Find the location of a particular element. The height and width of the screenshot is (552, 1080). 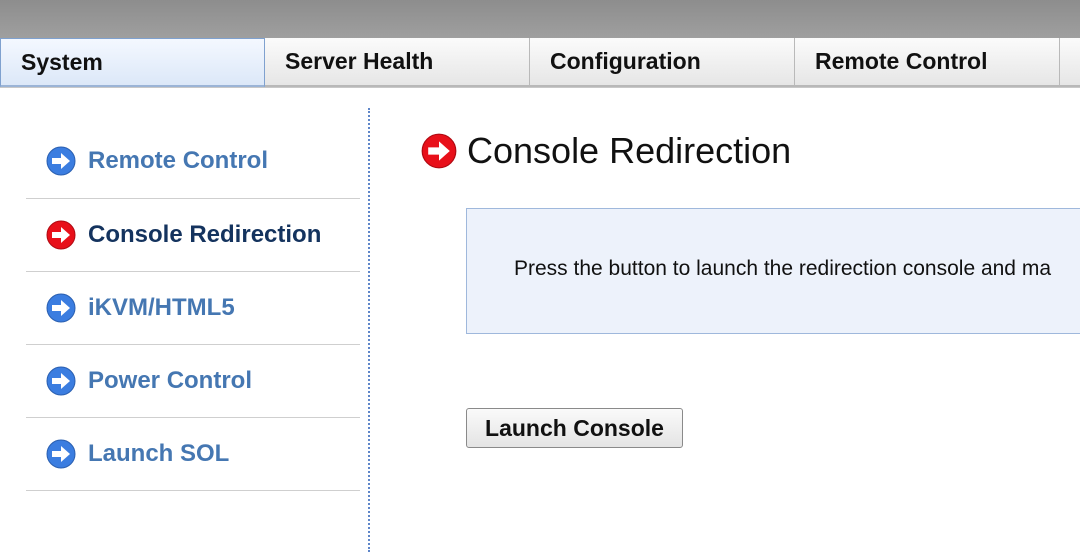

sidebar-item-ikvm-html5: iKVM/HTML5 is located at coordinates (193, 308).